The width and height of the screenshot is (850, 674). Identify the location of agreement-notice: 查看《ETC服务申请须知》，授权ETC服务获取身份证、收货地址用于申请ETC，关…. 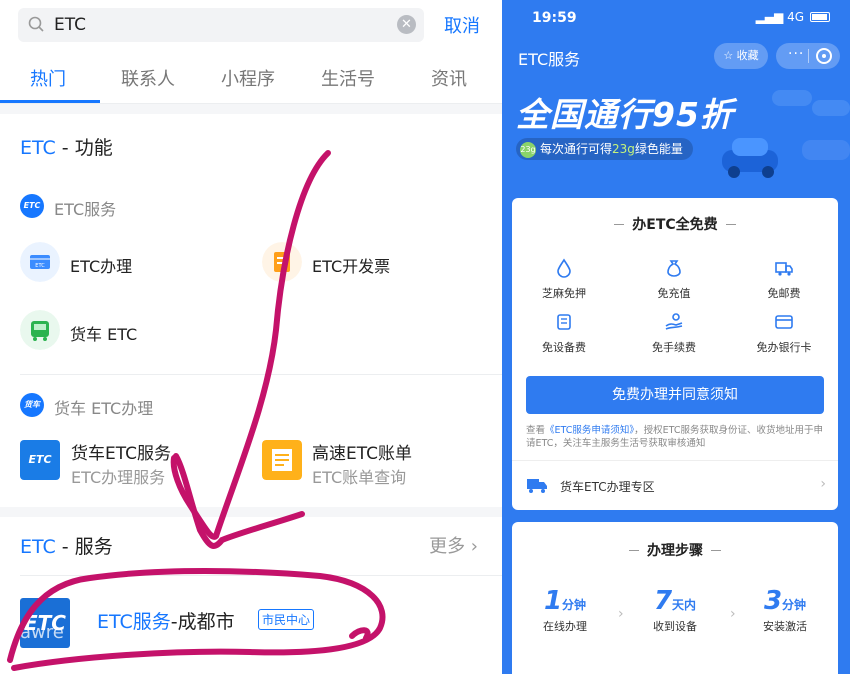
(675, 437).